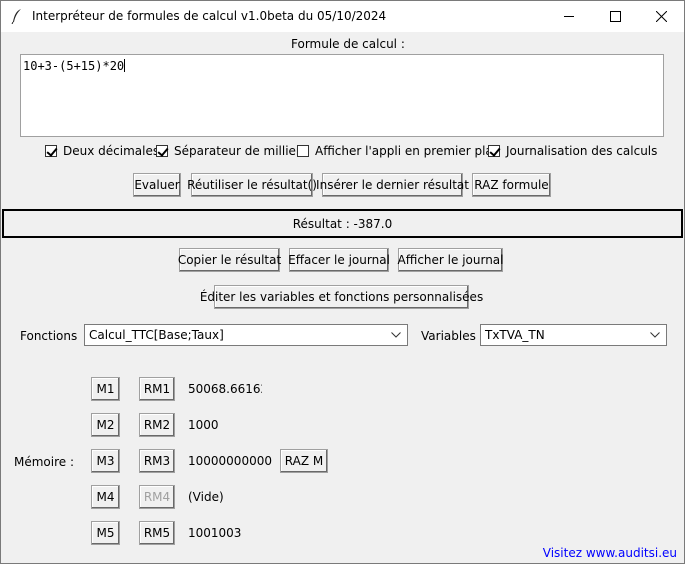 Image resolution: width=685 pixels, height=564 pixels. What do you see at coordinates (206, 497) in the screenshot?
I see `memory-value-4: (Vide)` at bounding box center [206, 497].